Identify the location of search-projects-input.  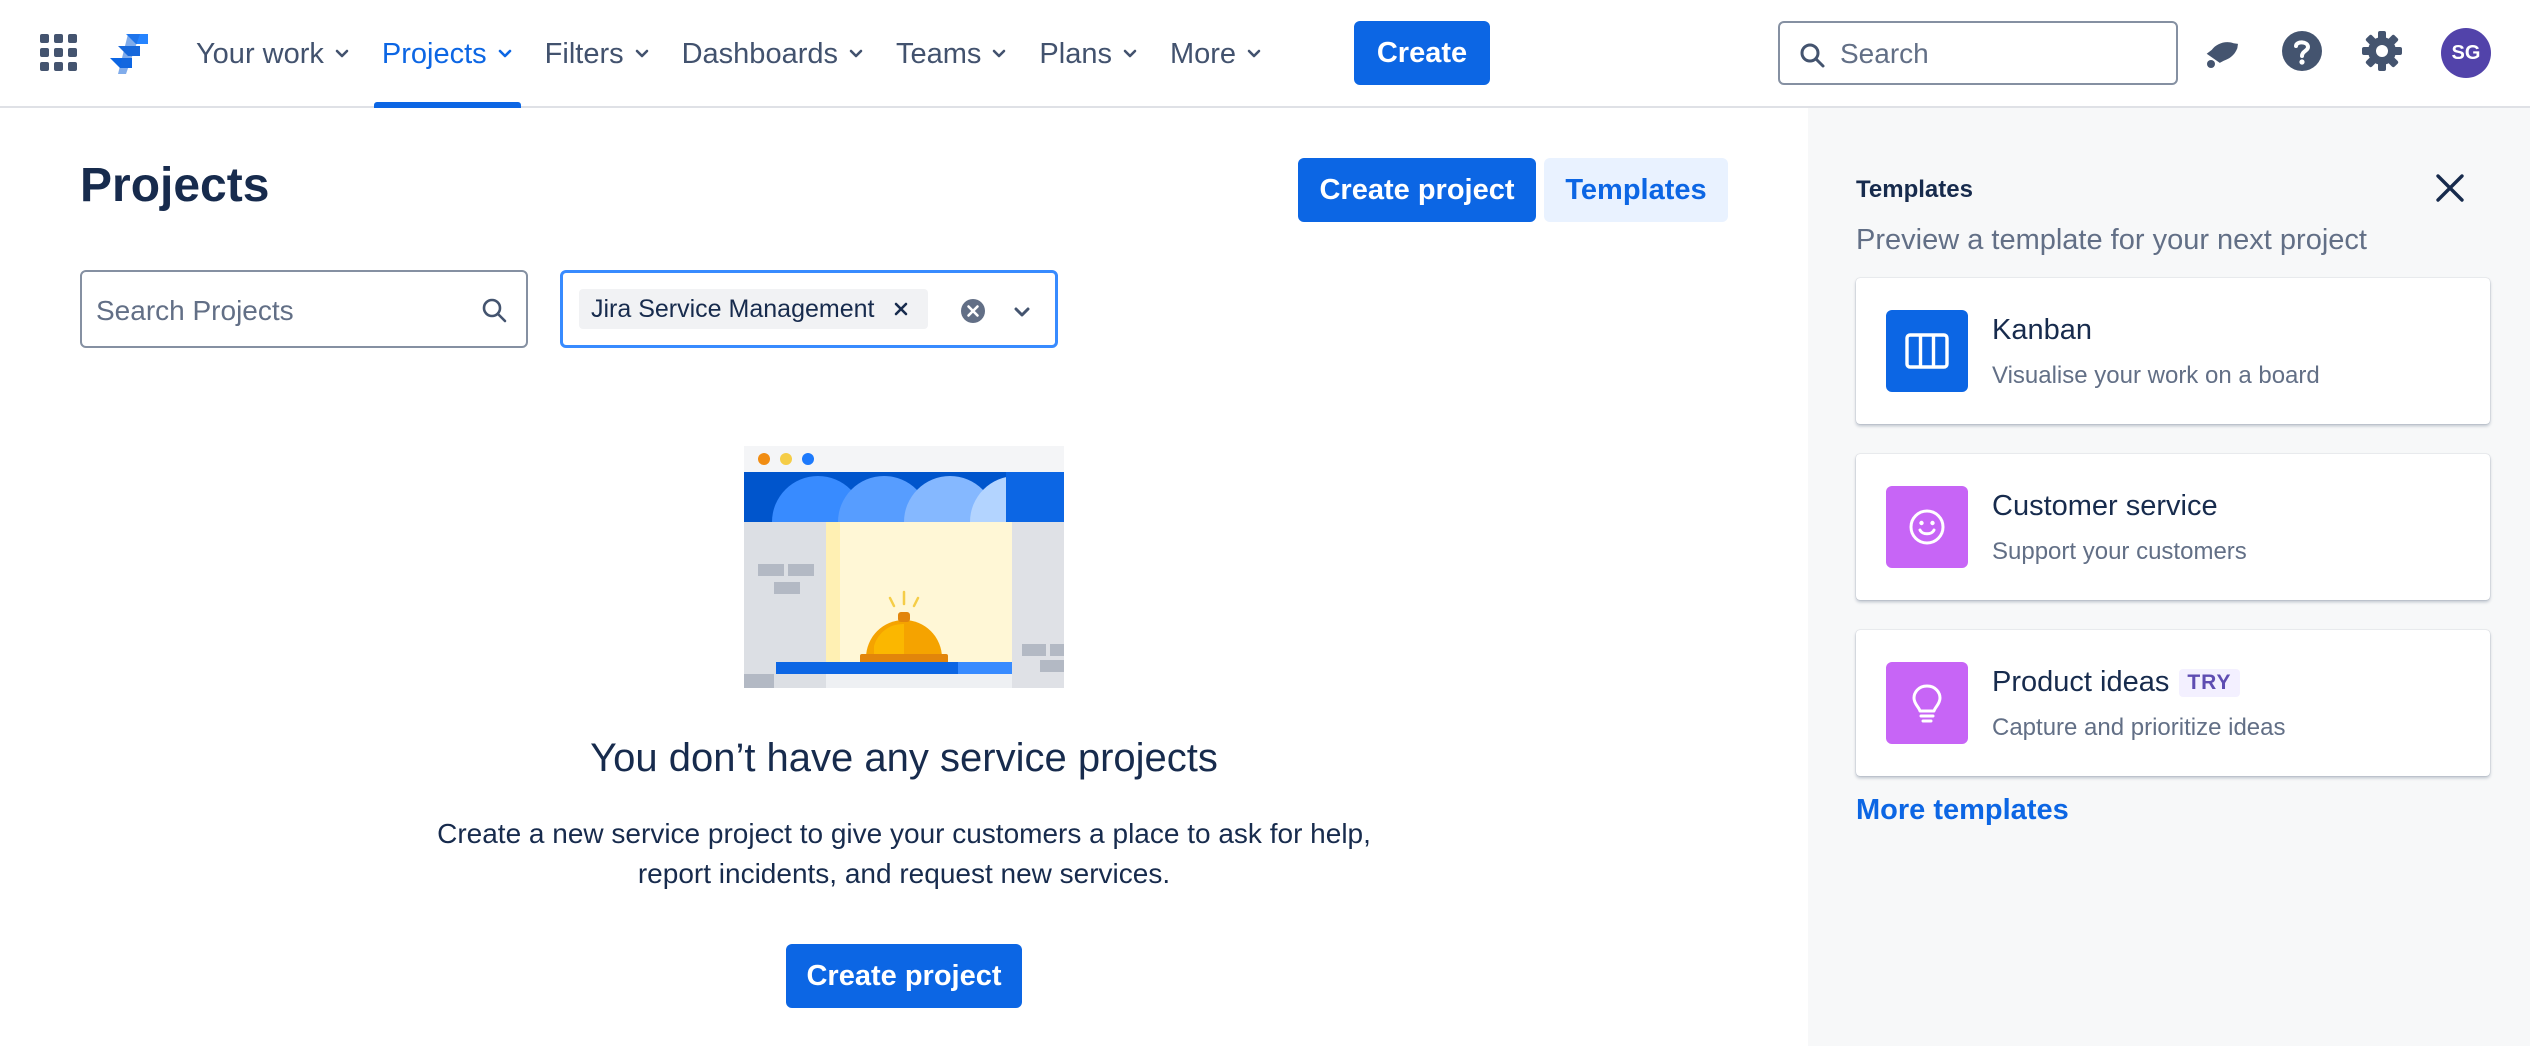
(276, 311).